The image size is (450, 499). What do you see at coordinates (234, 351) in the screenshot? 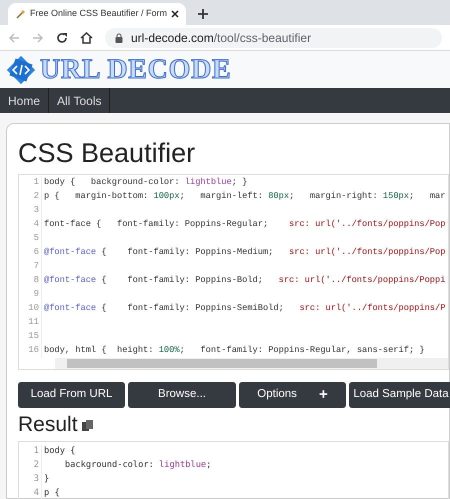
I see `code-line: body, html { height: 100%; font-family: Poppins-Regular, sans-serif; }` at bounding box center [234, 351].